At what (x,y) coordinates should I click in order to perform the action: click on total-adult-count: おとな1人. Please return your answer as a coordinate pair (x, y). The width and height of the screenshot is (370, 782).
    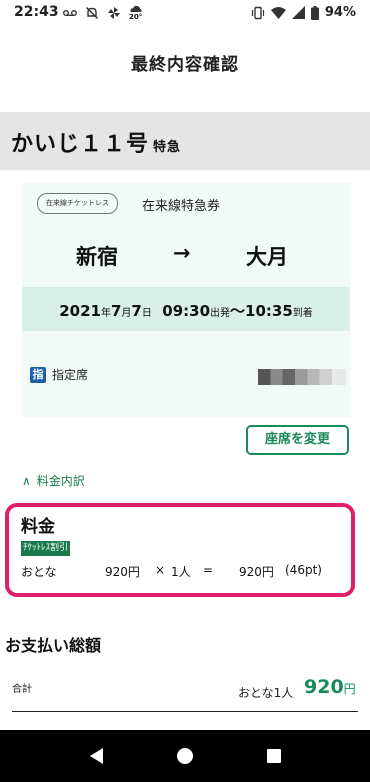
    Looking at the image, I should click on (266, 693).